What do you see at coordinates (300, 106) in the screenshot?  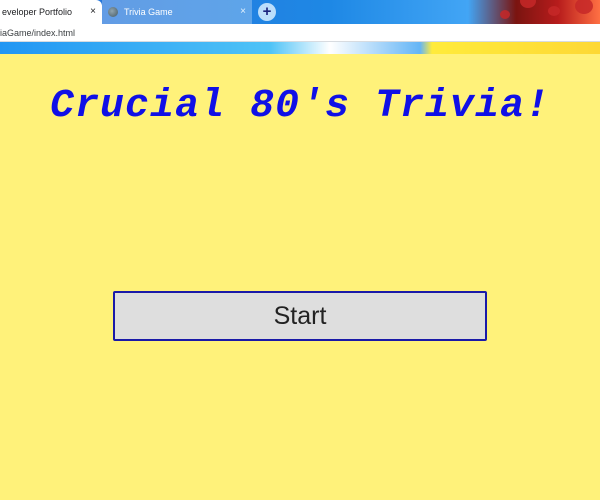 I see `page-title: Crucial 80's Trivia!` at bounding box center [300, 106].